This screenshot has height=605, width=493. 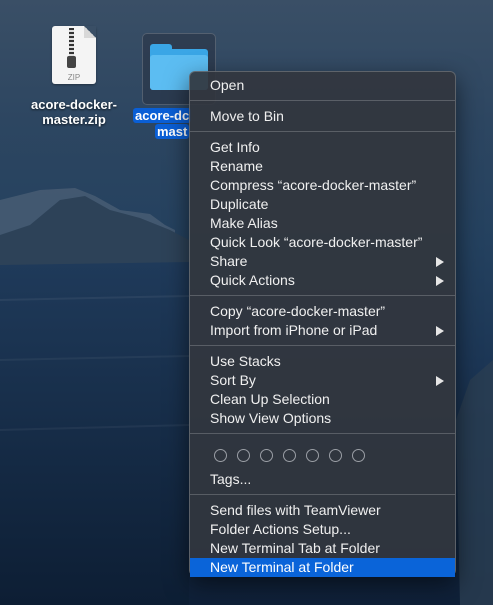 What do you see at coordinates (298, 311) in the screenshot?
I see `menu-item-label: Copy “acore-docker-master”` at bounding box center [298, 311].